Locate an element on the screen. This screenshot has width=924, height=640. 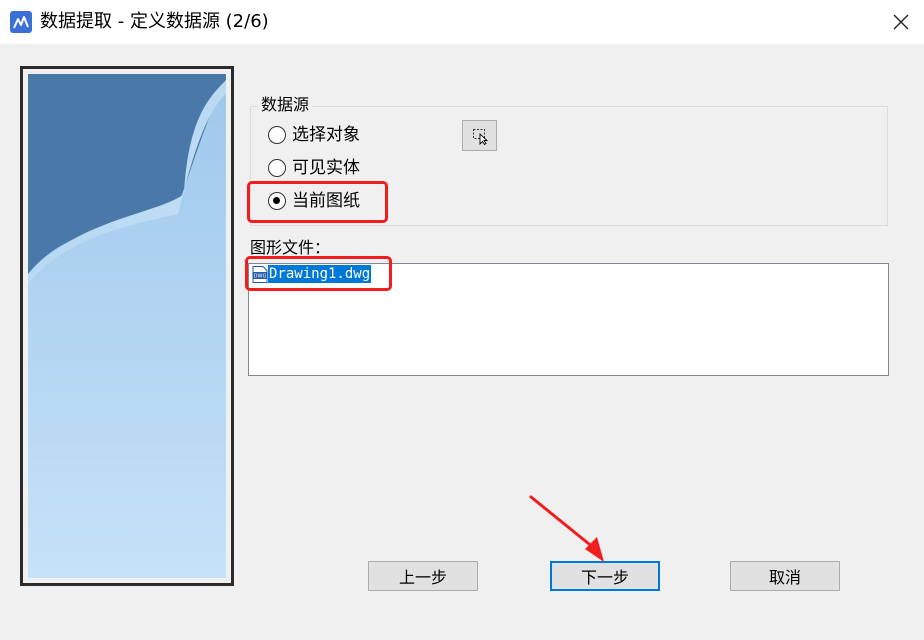
highlight-box-file is located at coordinates (318, 273).